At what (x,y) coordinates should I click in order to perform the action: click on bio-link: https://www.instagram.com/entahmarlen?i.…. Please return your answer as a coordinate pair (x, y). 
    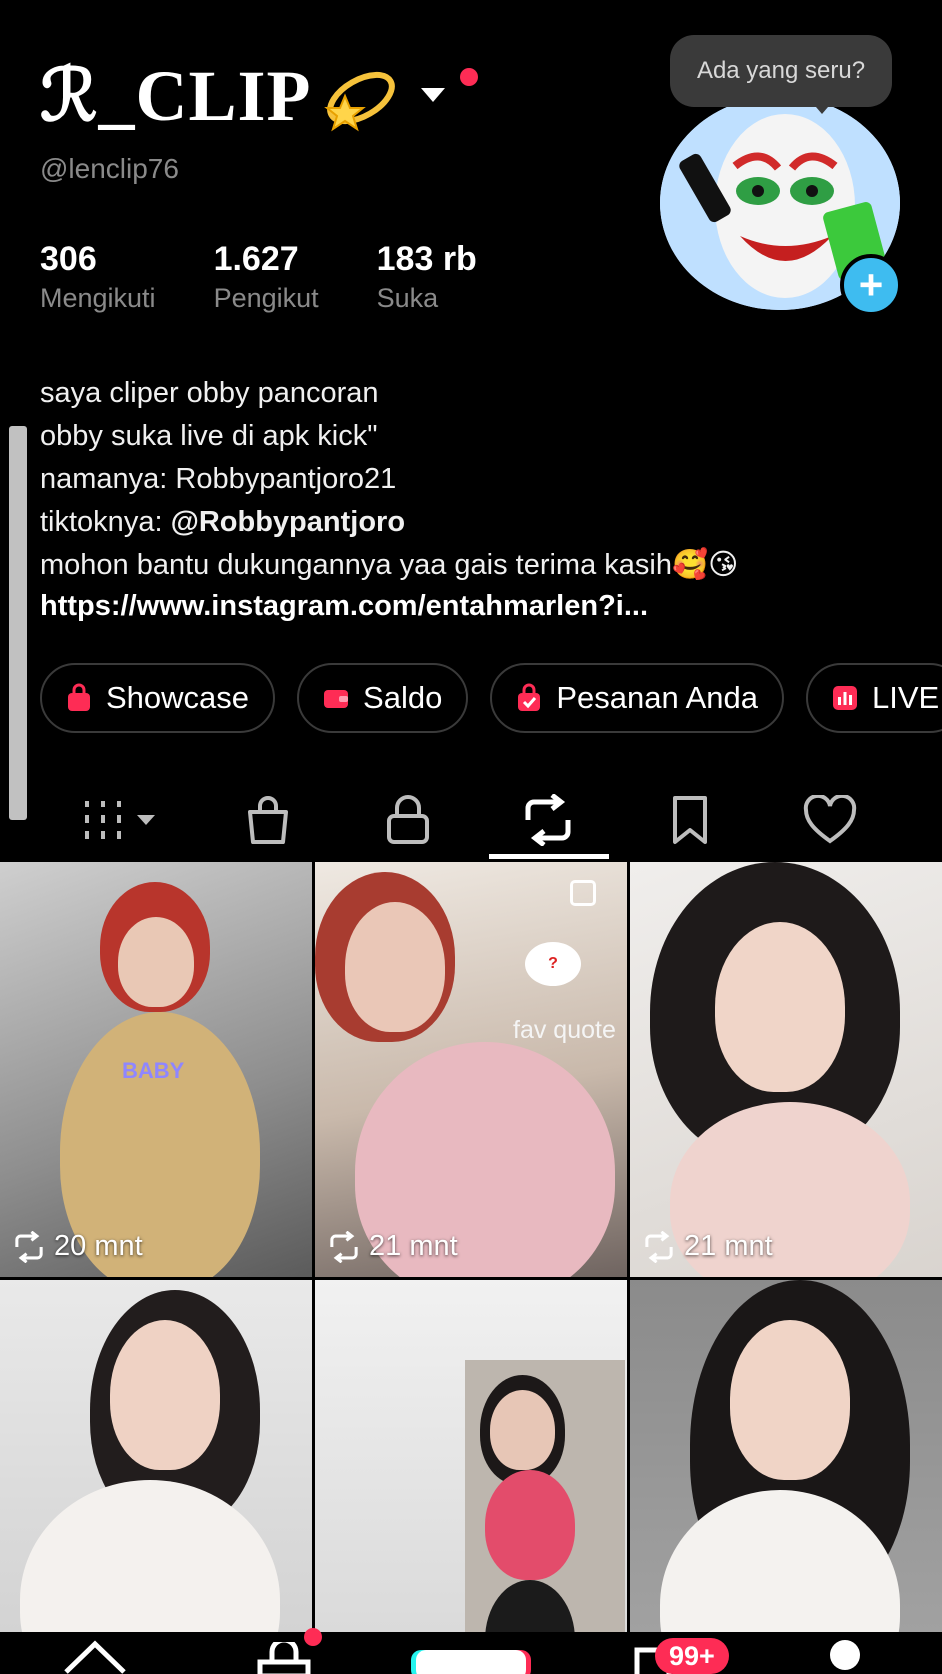
    Looking at the image, I should click on (344, 606).